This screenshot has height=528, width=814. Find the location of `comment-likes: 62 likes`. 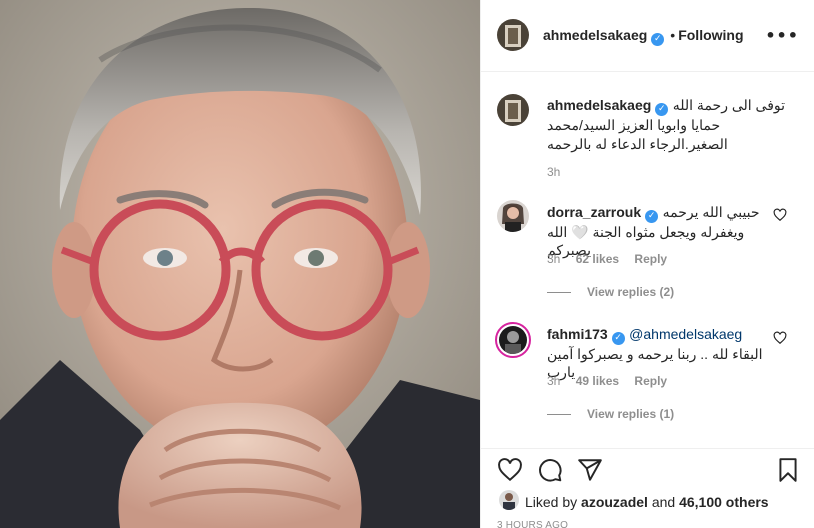

comment-likes: 62 likes is located at coordinates (597, 259).